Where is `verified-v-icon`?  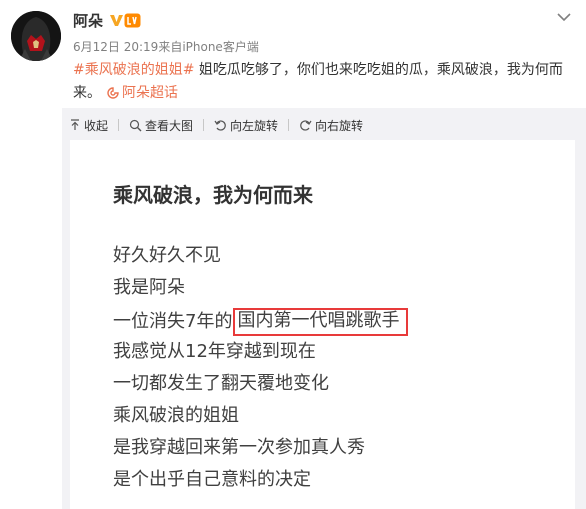 verified-v-icon is located at coordinates (116, 20).